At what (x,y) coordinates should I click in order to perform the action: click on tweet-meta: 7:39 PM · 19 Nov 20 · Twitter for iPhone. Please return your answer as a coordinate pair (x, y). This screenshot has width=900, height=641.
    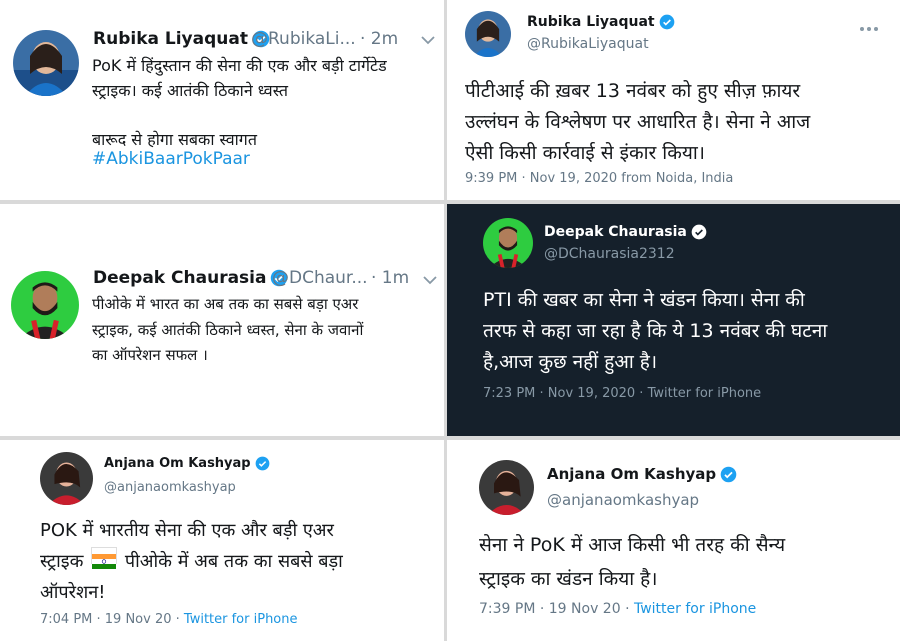
    Looking at the image, I should click on (617, 609).